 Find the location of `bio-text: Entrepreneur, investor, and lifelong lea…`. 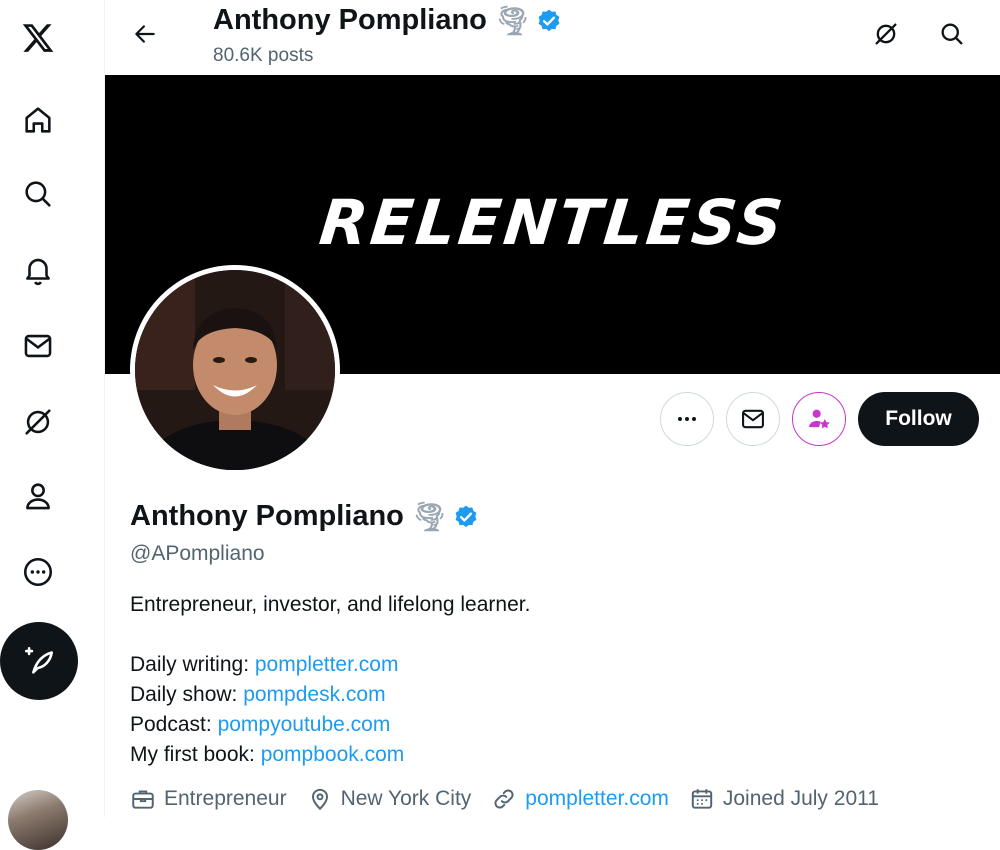

bio-text: Entrepreneur, investor, and lifelong lea… is located at coordinates (330, 604).